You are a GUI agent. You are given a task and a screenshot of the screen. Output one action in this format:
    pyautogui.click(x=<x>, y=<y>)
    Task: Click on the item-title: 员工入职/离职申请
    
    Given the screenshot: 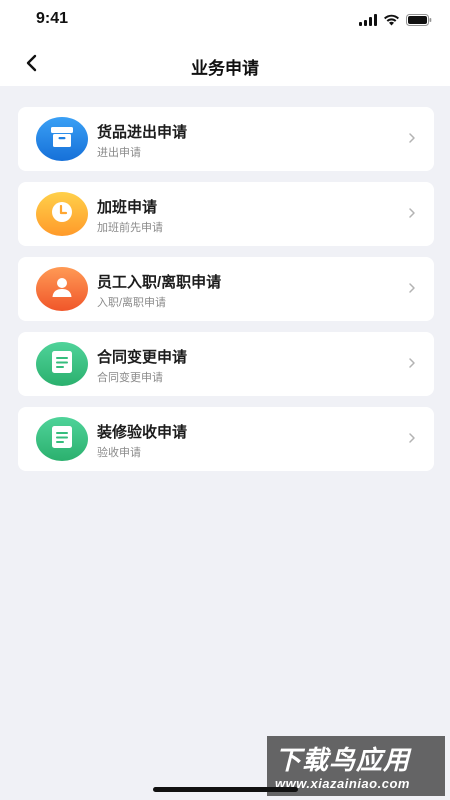 What is the action you would take?
    pyautogui.click(x=159, y=282)
    